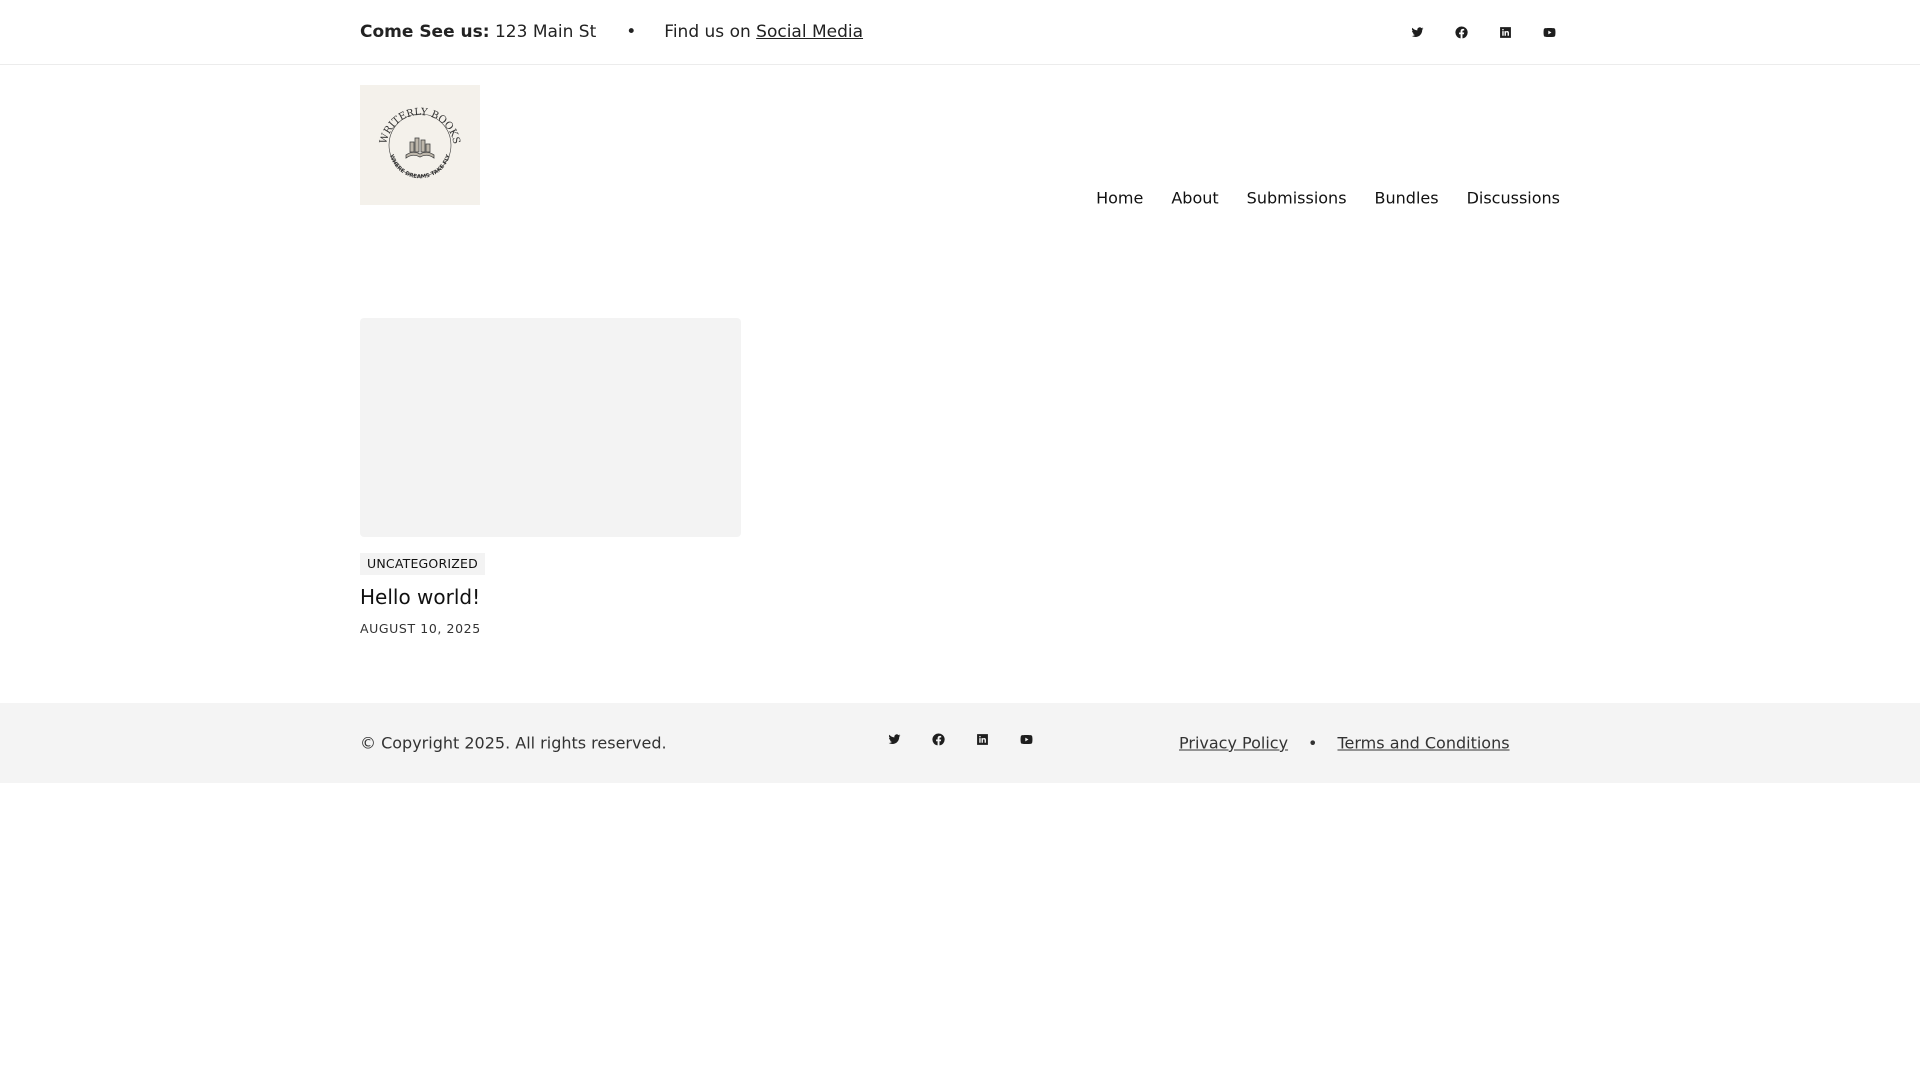 Image resolution: width=1920 pixels, height=1080 pixels. I want to click on nav-home: Home, so click(1119, 198).